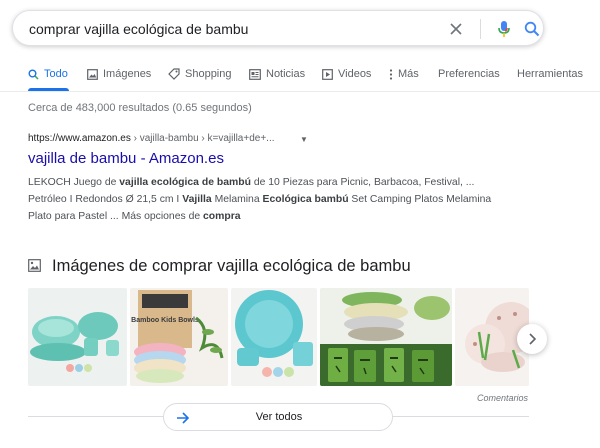  Describe the element at coordinates (79, 138) in the screenshot. I see `result-site: https://www.amazon.es` at that location.